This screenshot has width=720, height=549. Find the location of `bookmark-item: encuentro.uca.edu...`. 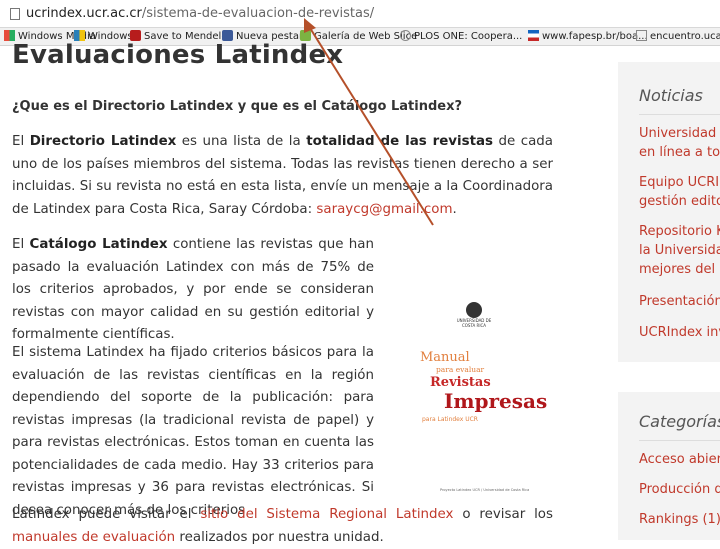

bookmark-item: encuentro.uca.edu... is located at coordinates (678, 36).